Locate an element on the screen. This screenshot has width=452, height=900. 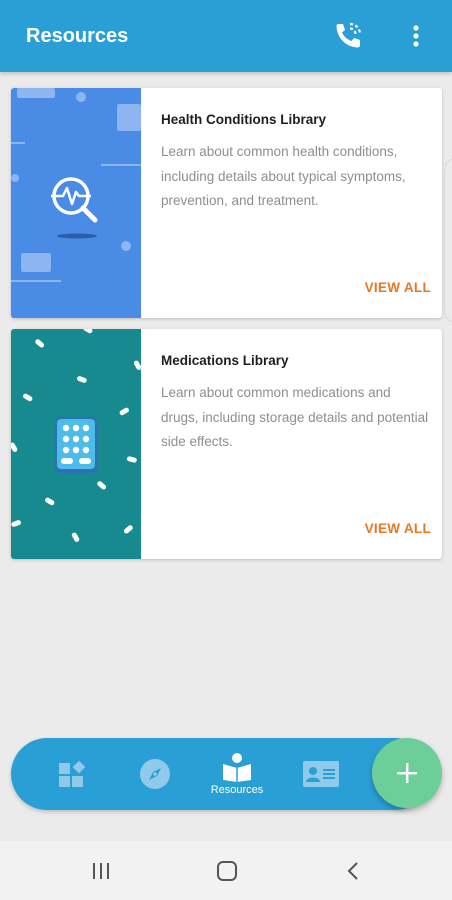
phone-calling-icon is located at coordinates (349, 35).